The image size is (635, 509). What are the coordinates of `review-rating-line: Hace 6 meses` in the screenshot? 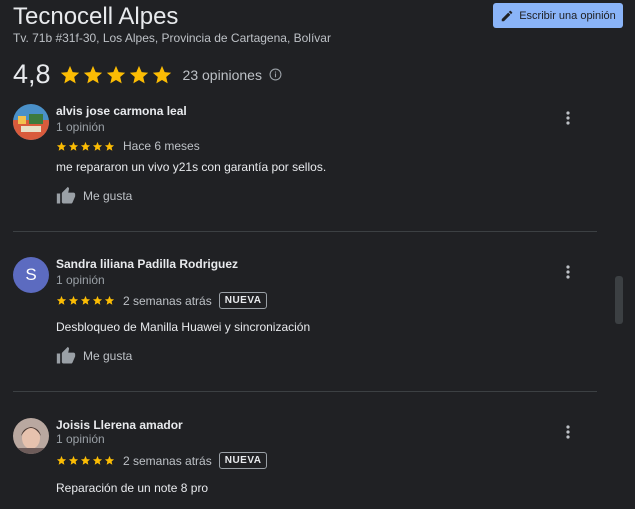 It's located at (128, 146).